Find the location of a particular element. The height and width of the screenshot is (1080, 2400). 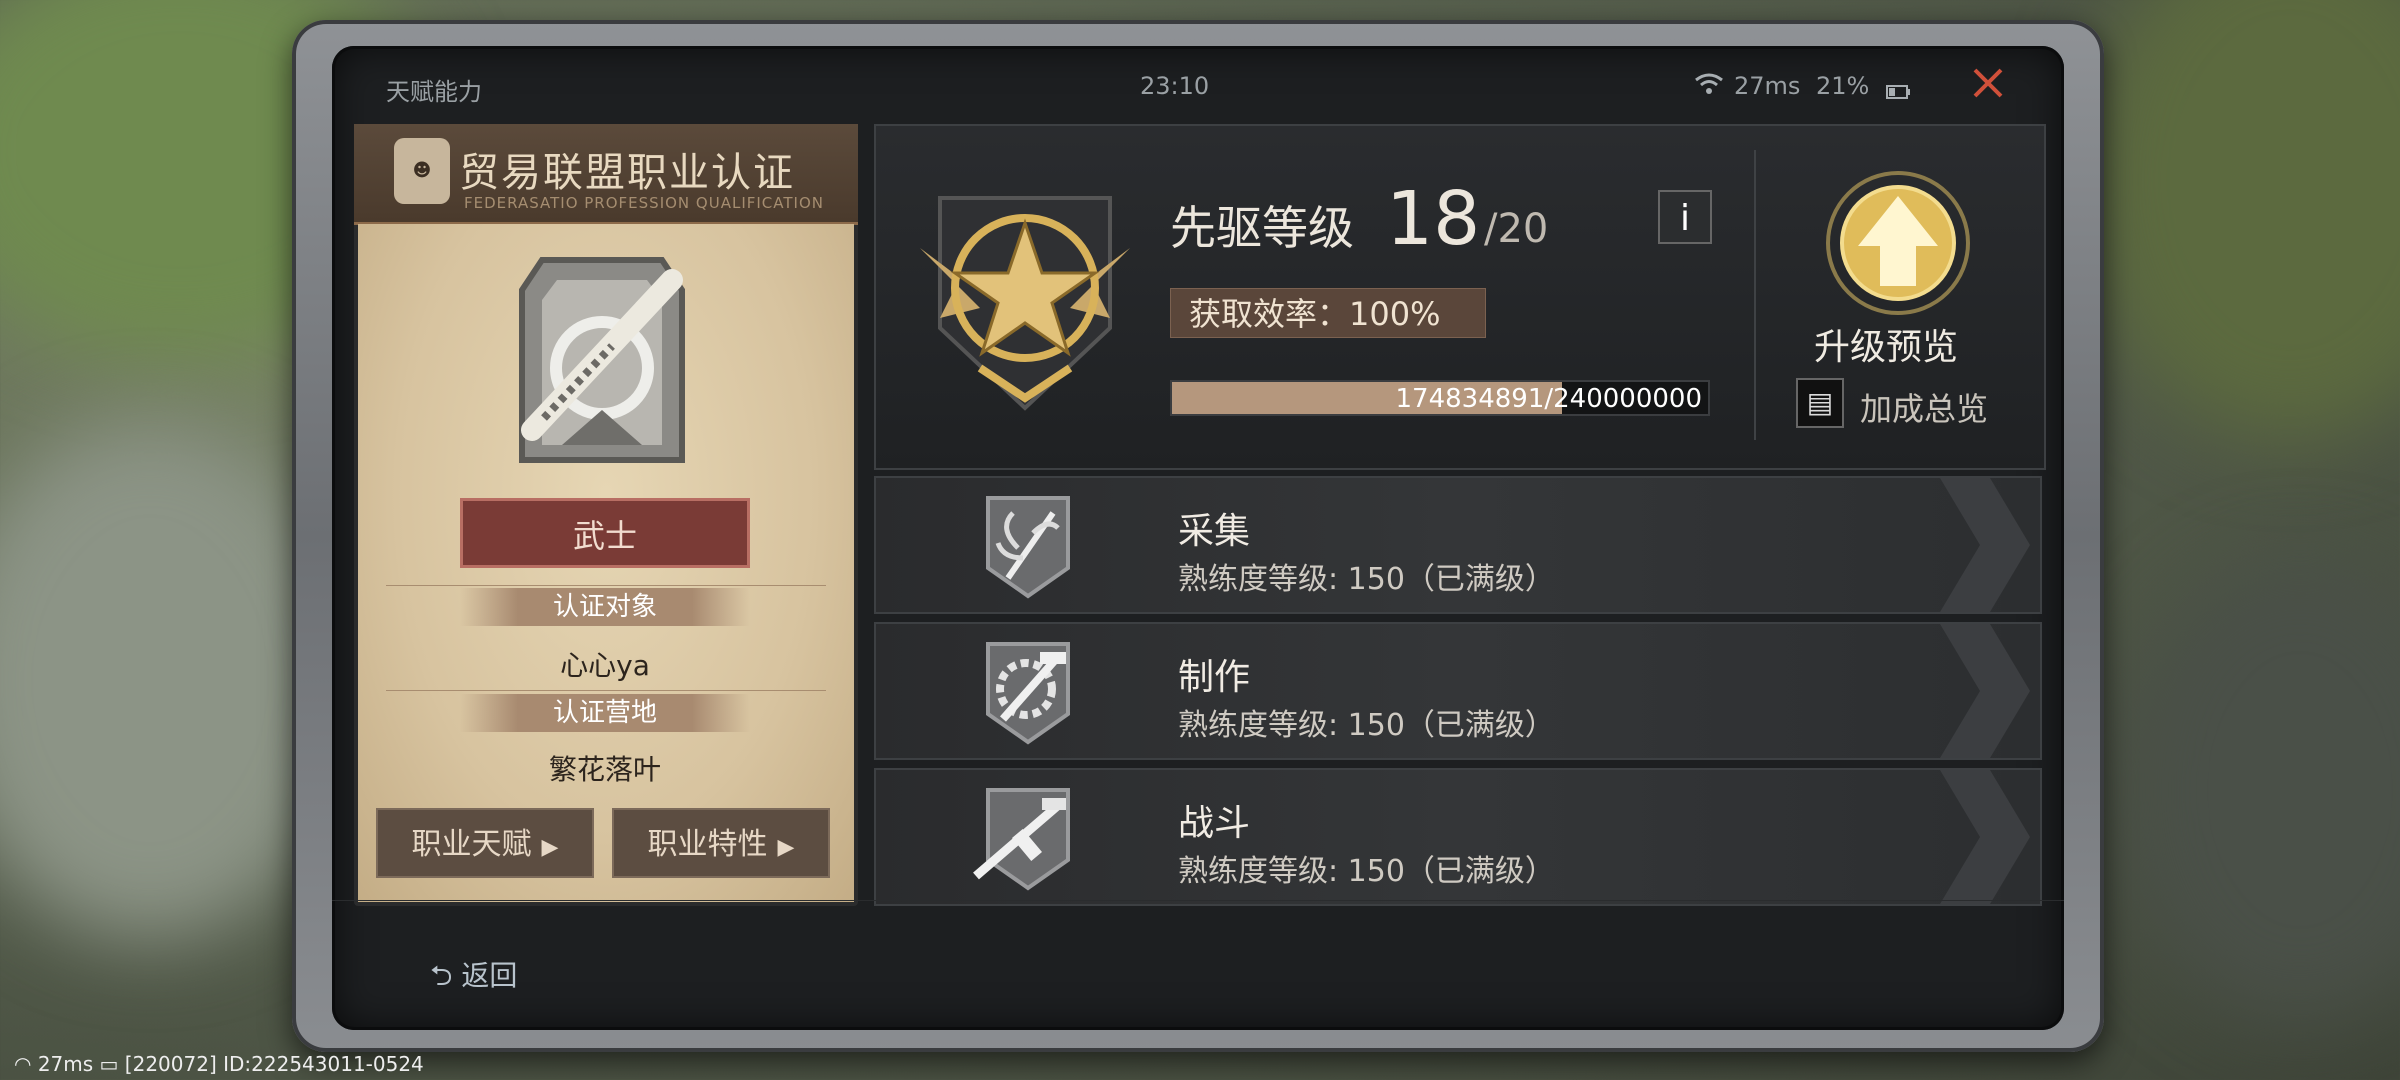

bonus-overview-label: 加成总览 is located at coordinates (1924, 407).